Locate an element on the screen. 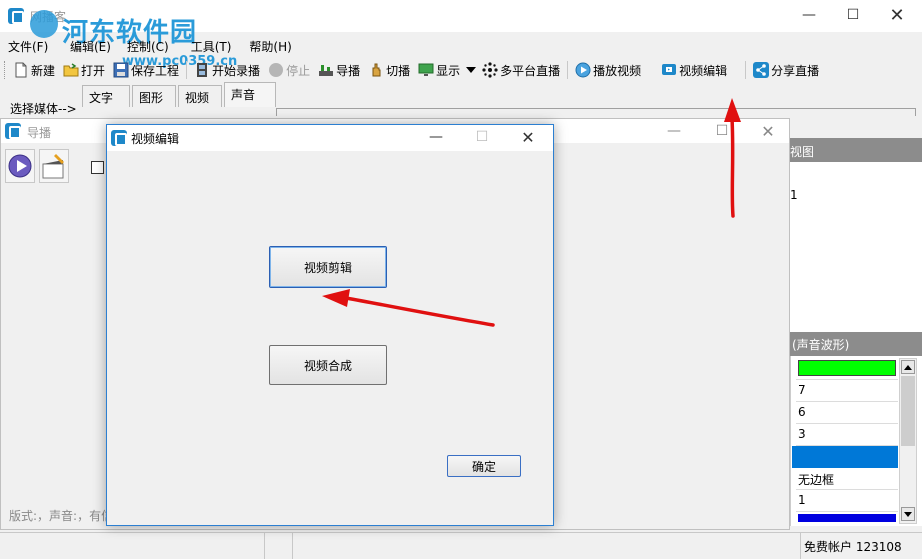 This screenshot has width=922, height=559. menu-tools: 工具(T) is located at coordinates (211, 46).